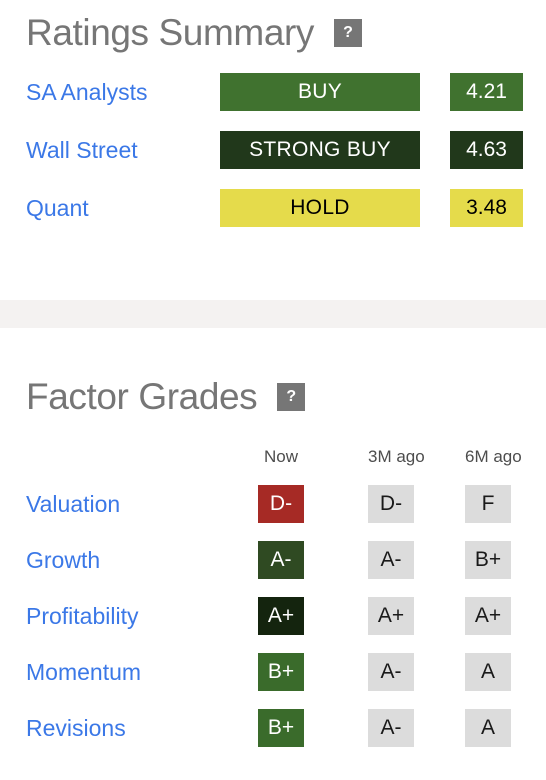 Image resolution: width=546 pixels, height=780 pixels. What do you see at coordinates (170, 32) in the screenshot?
I see `ratings-summary-title: Ratings Summary` at bounding box center [170, 32].